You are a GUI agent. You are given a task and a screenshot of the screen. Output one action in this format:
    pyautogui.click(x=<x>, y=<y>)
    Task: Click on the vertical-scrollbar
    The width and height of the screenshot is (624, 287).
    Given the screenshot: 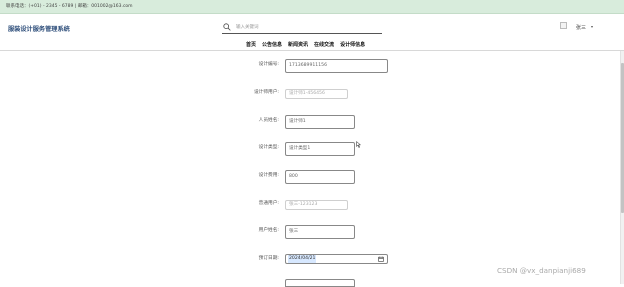 What is the action you would take?
    pyautogui.click(x=622, y=167)
    